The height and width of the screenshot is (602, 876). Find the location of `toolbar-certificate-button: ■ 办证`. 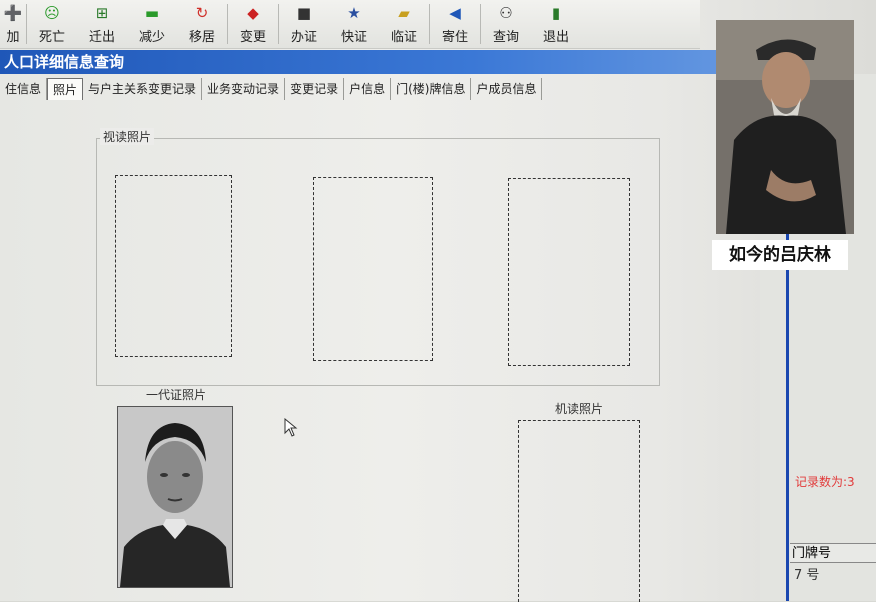

toolbar-certificate-button: ■ 办证 is located at coordinates (304, 24).